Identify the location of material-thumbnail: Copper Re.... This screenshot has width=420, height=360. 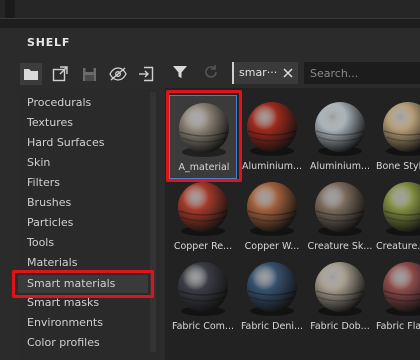
(203, 217).